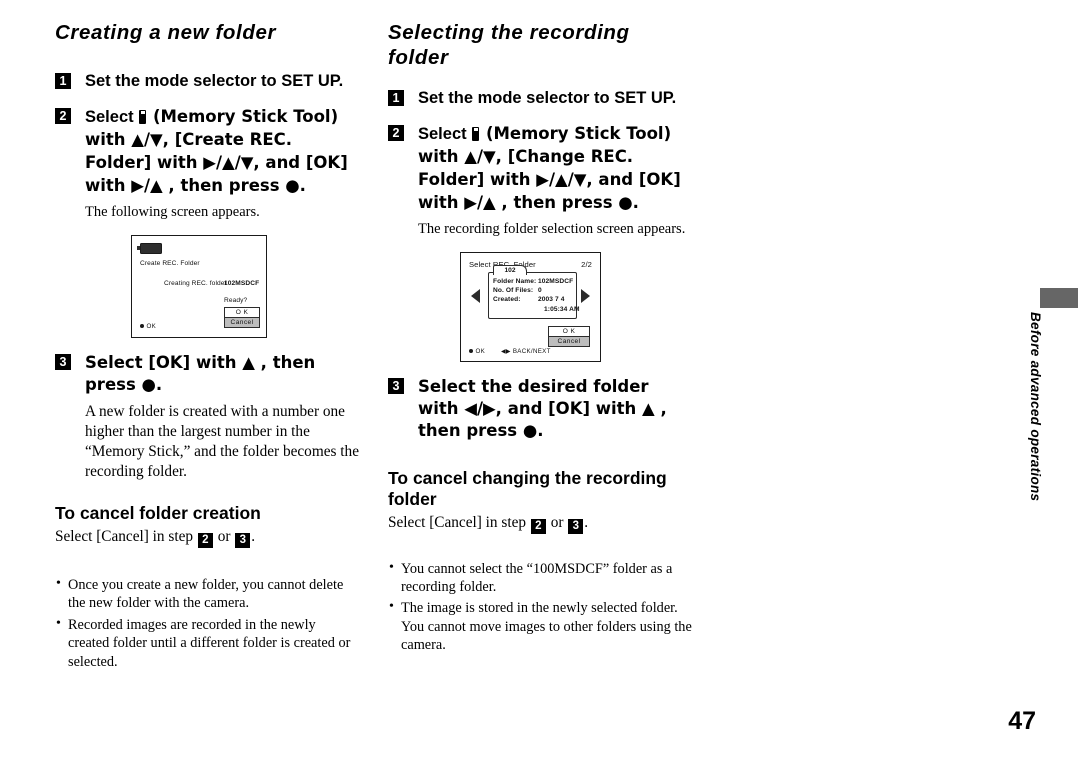  Describe the element at coordinates (459, 522) in the screenshot. I see `right-cancel-pre: Select [Cancel] in step` at that location.